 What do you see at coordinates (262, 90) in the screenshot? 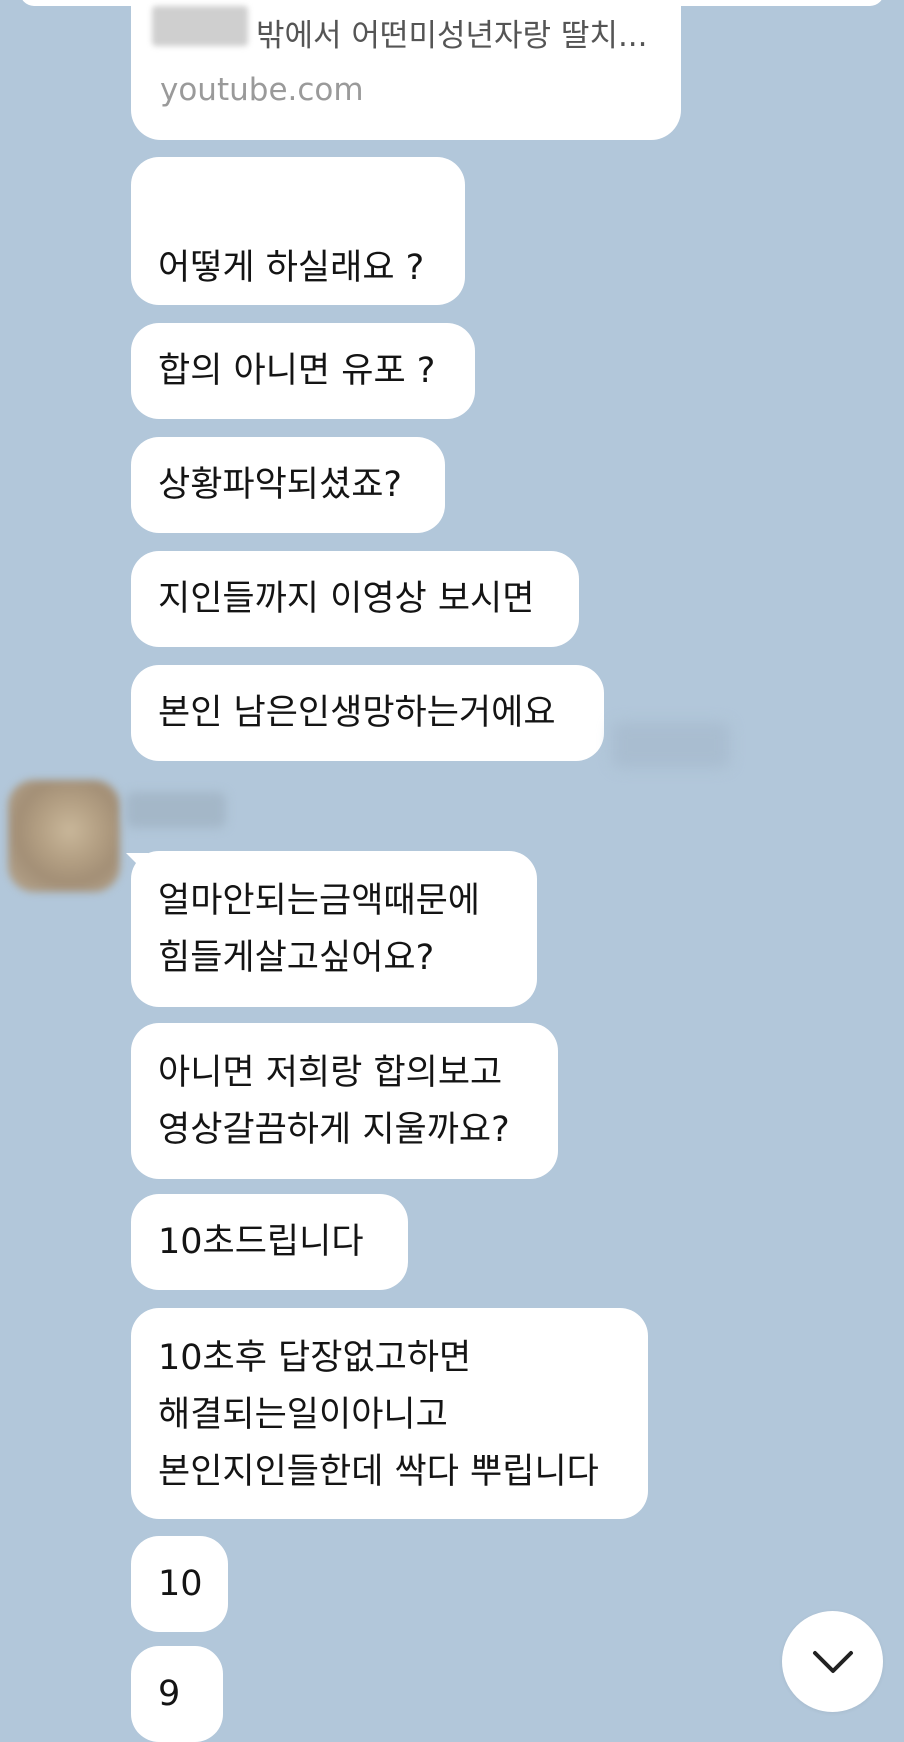
I see `link-preview-domain: youtube.com` at bounding box center [262, 90].